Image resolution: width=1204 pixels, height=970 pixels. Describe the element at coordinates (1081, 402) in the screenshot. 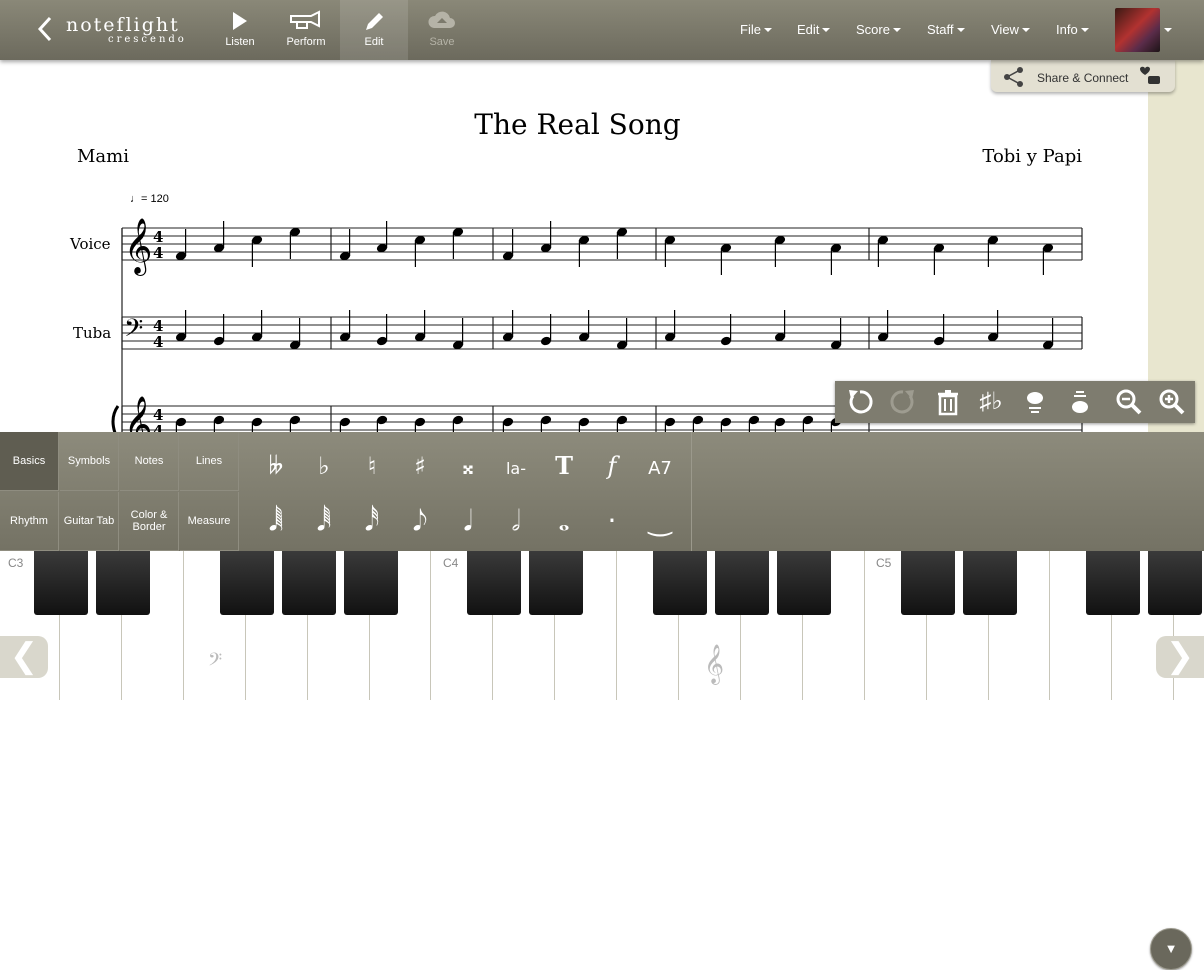

I see `voice-down-button` at that location.